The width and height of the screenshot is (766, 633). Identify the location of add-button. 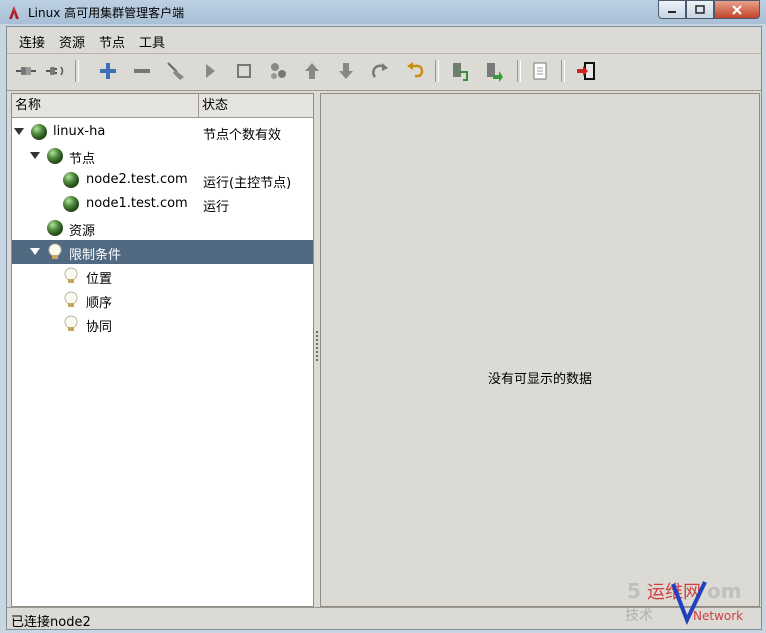
(108, 71).